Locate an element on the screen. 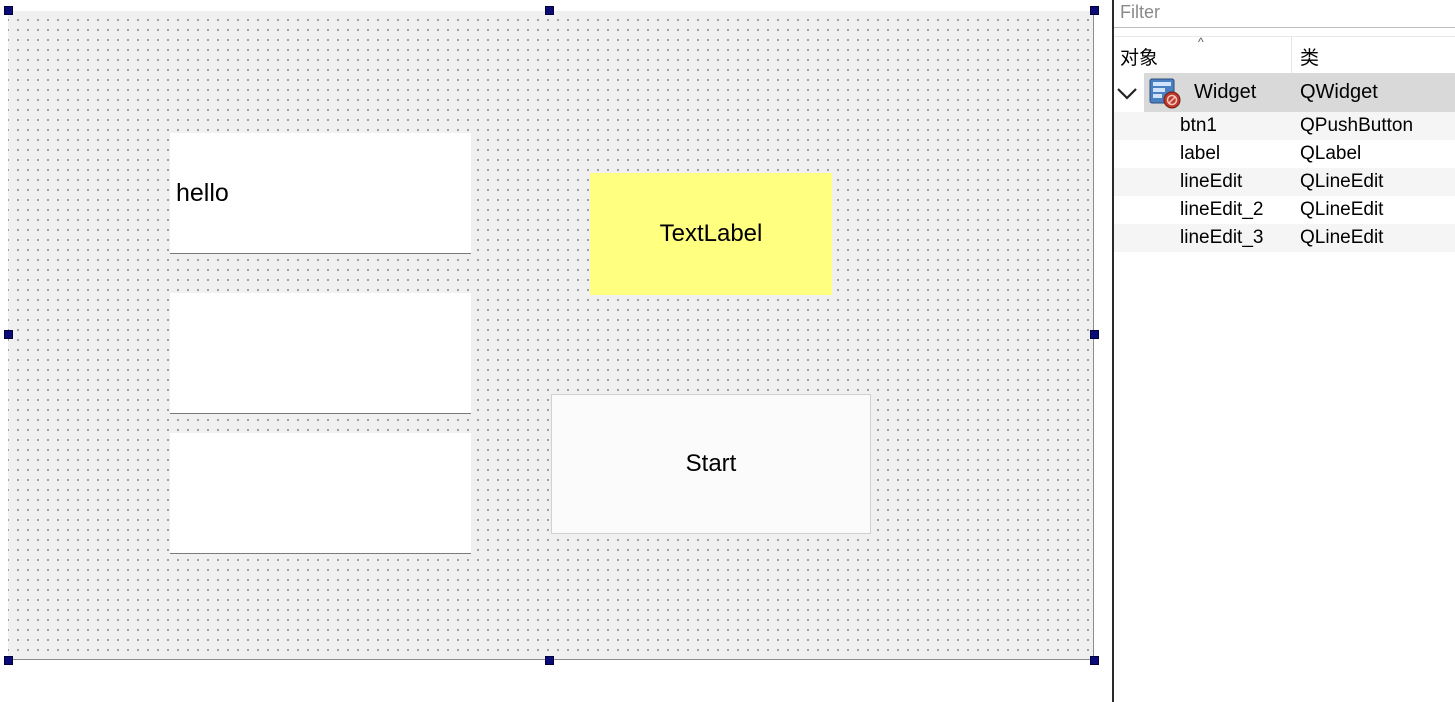  line-edit-1: hello is located at coordinates (320, 193).